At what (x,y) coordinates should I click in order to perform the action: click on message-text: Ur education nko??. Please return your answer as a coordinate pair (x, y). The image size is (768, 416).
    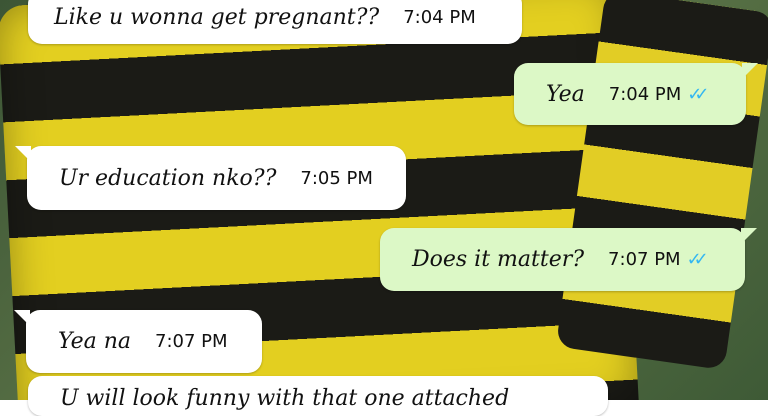
    Looking at the image, I should click on (168, 178).